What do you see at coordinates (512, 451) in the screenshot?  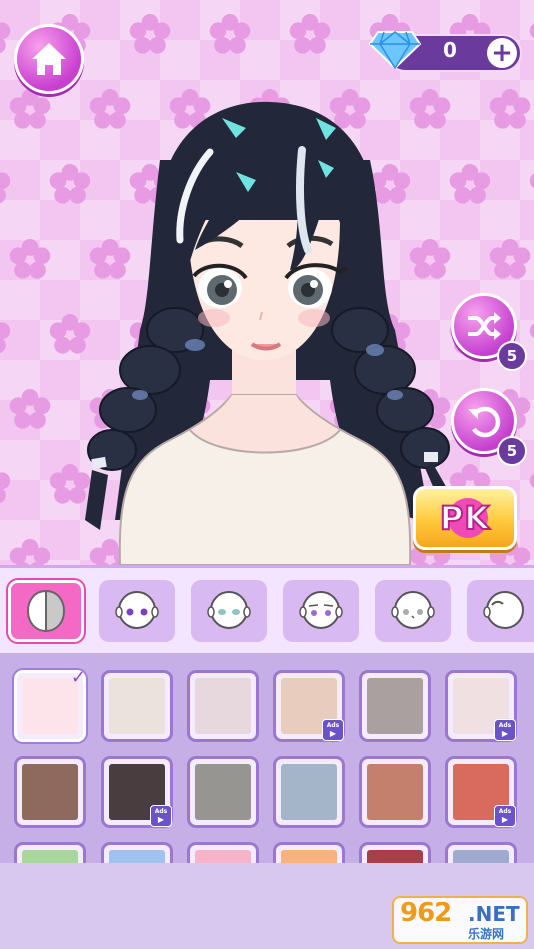 I see `reset-count-badge: 5` at bounding box center [512, 451].